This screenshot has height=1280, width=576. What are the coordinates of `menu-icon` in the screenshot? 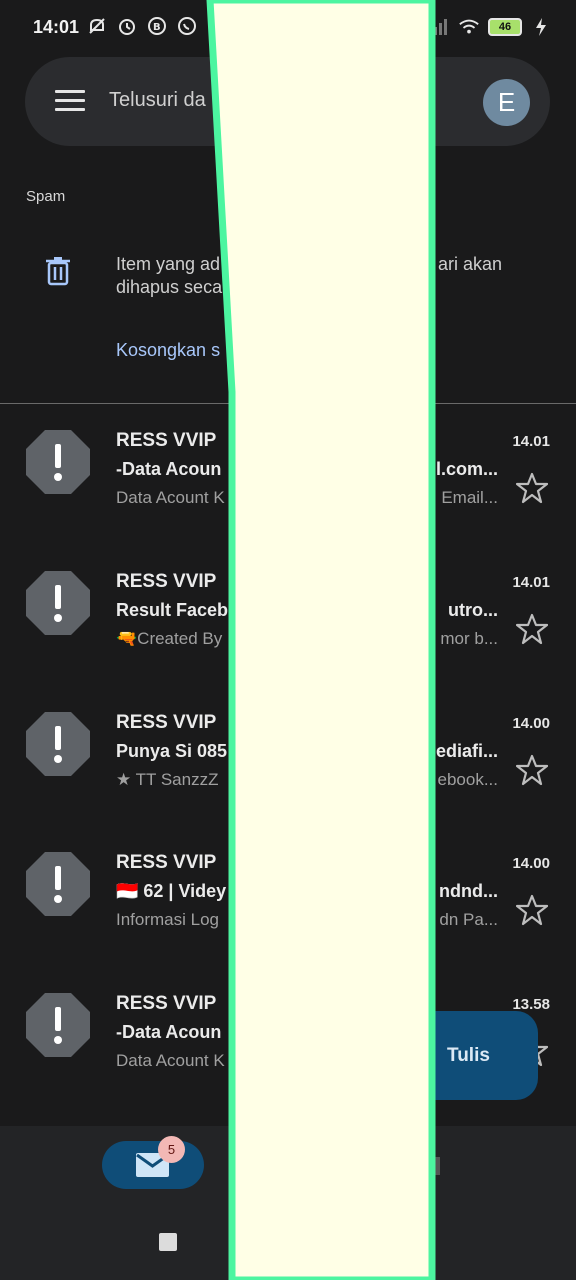 It's located at (70, 101).